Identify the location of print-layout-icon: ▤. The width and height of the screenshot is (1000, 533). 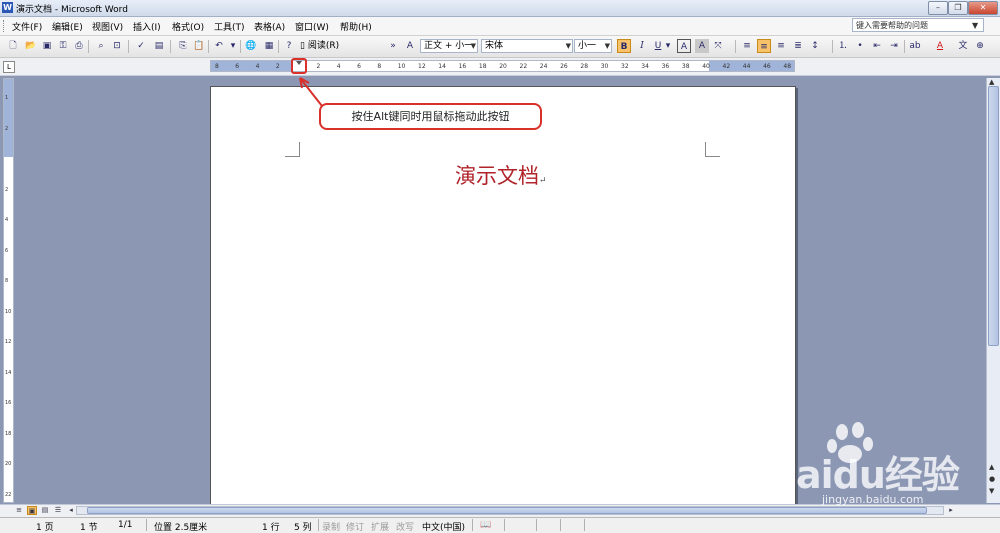
(45, 510).